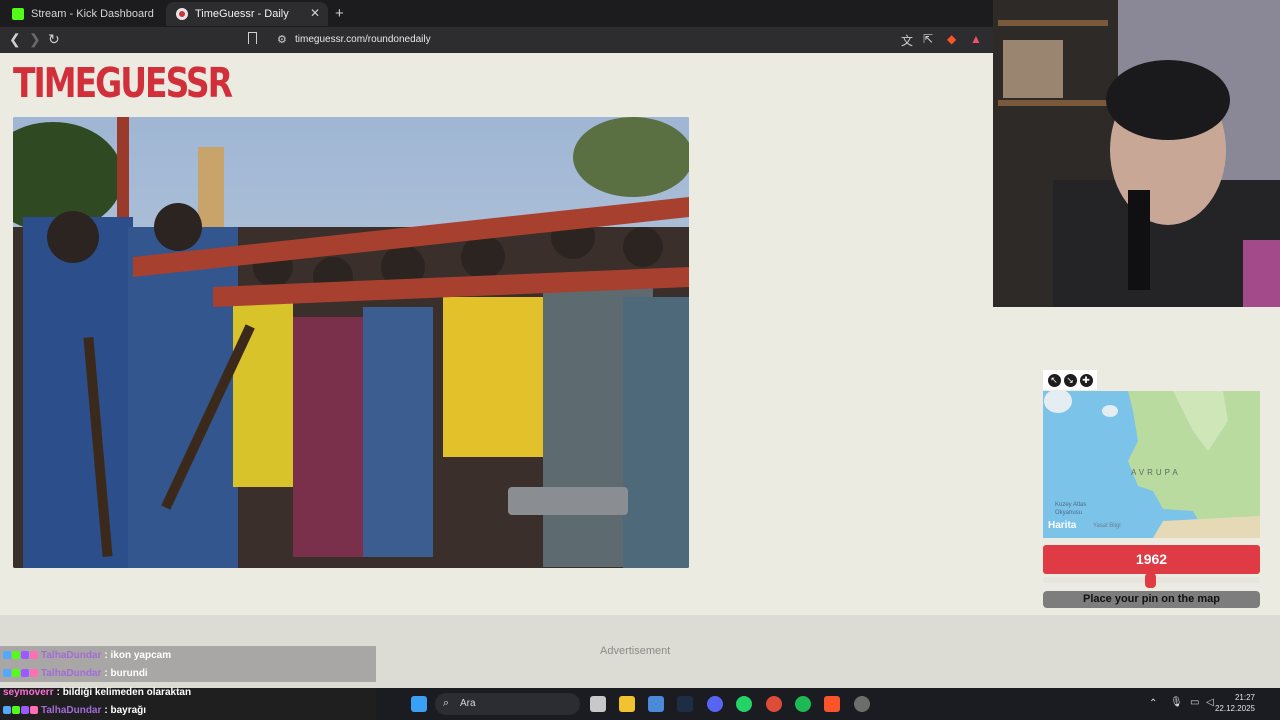 This screenshot has height=720, width=1280. Describe the element at coordinates (1153, 703) in the screenshot. I see `tray-chevron-icon: ⌃` at that location.